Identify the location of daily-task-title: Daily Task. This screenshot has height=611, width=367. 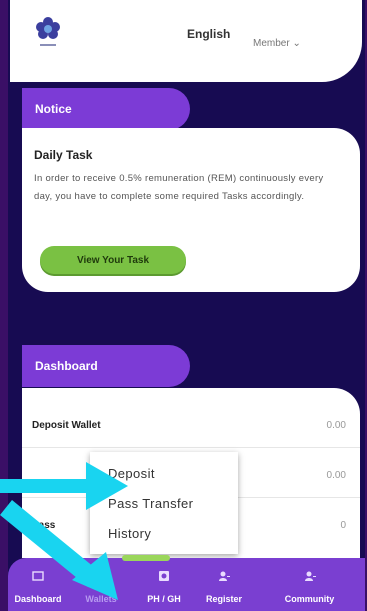
(63, 155).